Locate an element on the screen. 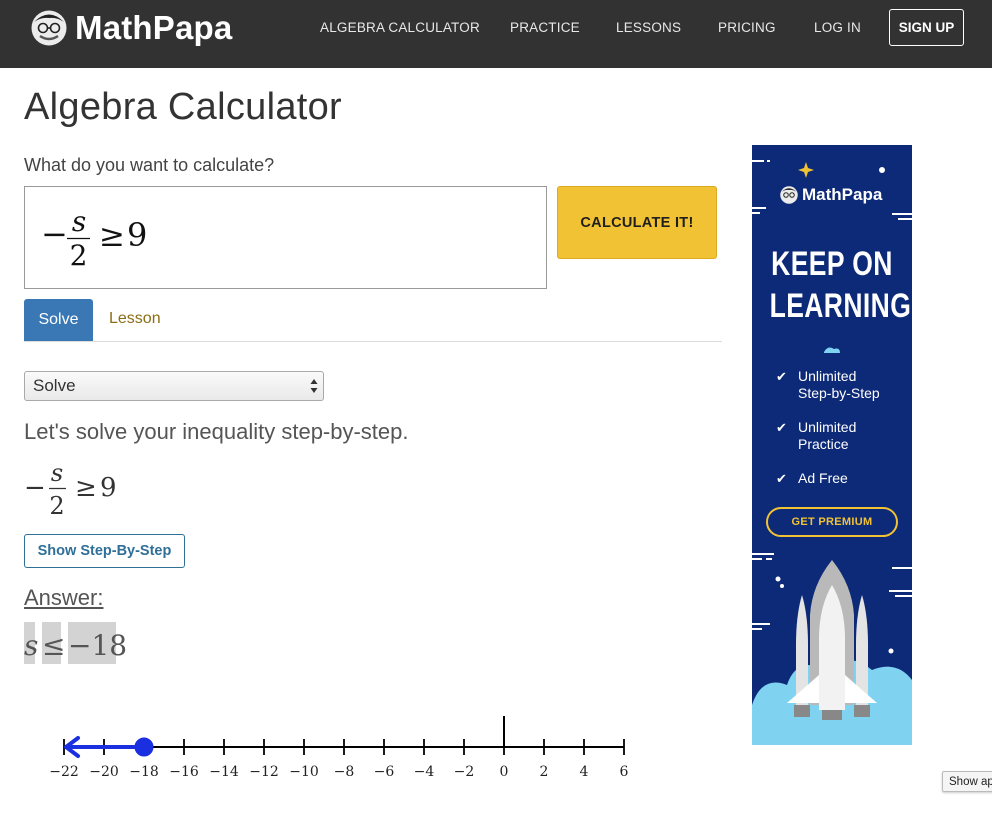 The height and width of the screenshot is (826, 992). nav-pricing: PRICING is located at coordinates (747, 27).